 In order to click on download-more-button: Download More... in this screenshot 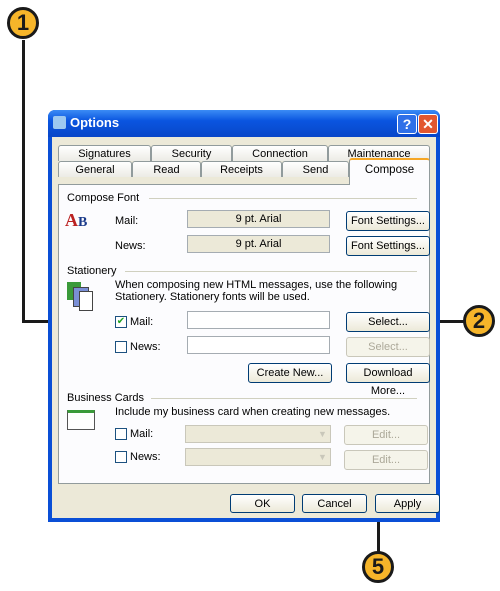, I will do `click(388, 380)`.